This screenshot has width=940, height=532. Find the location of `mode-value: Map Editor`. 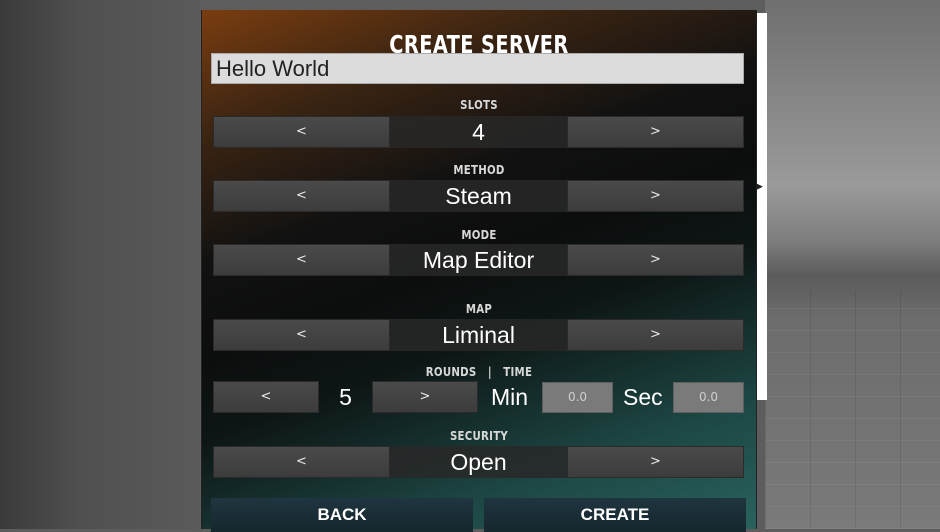

mode-value: Map Editor is located at coordinates (478, 260).